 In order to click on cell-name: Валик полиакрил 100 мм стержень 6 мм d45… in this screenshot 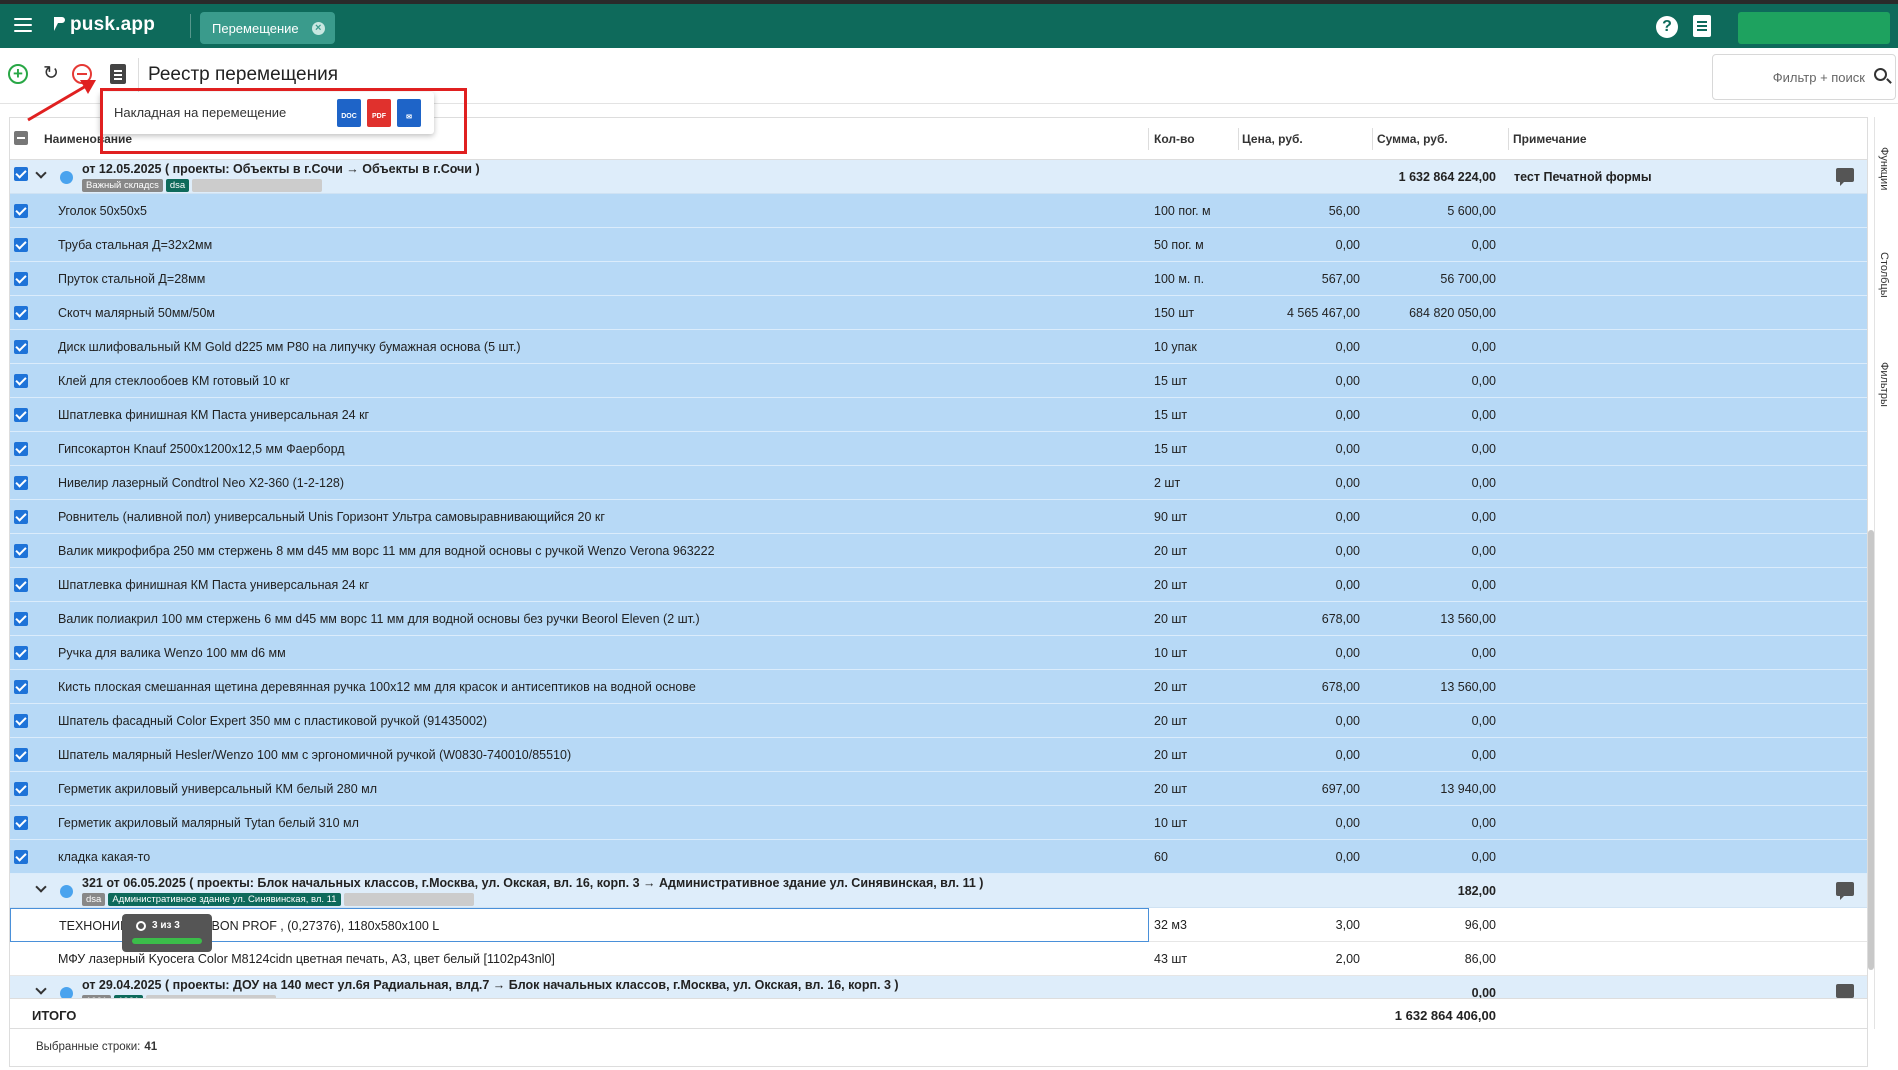, I will do `click(579, 619)`.